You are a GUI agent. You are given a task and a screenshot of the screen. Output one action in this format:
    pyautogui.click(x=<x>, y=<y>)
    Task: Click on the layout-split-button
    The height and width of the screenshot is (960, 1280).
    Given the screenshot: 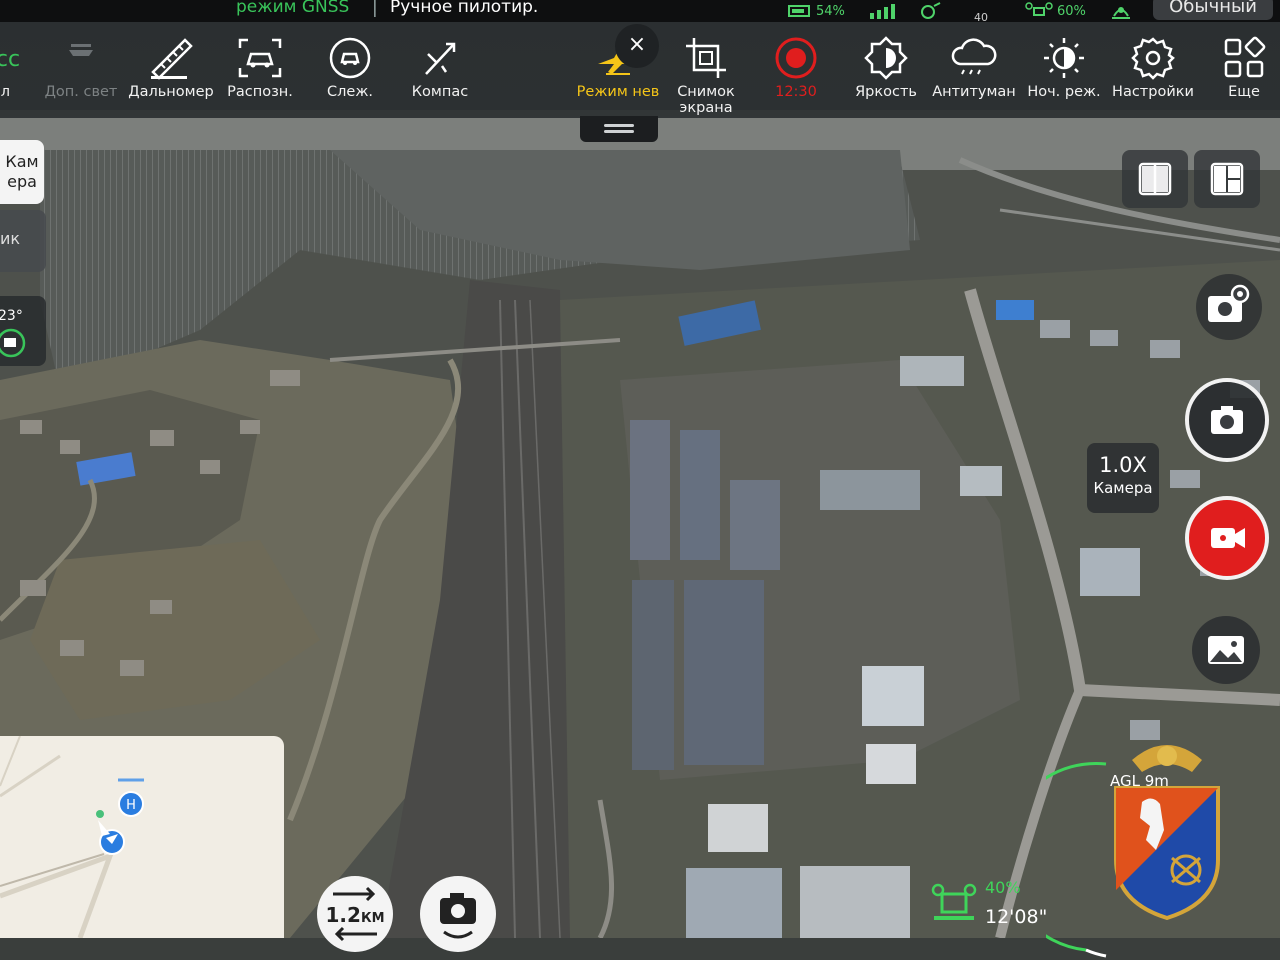 What is the action you would take?
    pyautogui.click(x=1155, y=179)
    